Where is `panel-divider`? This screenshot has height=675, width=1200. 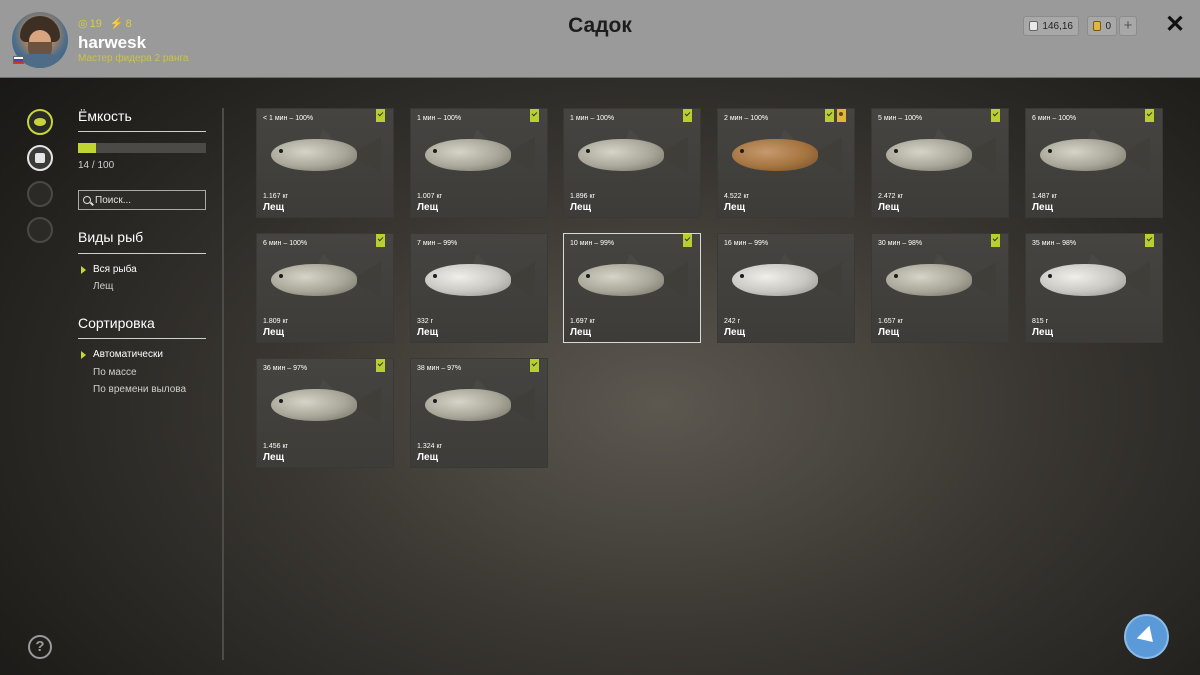
panel-divider is located at coordinates (223, 384).